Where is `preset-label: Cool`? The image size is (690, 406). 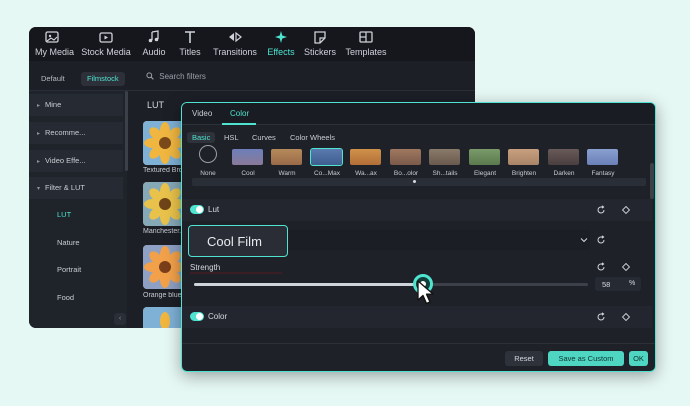
preset-label: Cool is located at coordinates (248, 173).